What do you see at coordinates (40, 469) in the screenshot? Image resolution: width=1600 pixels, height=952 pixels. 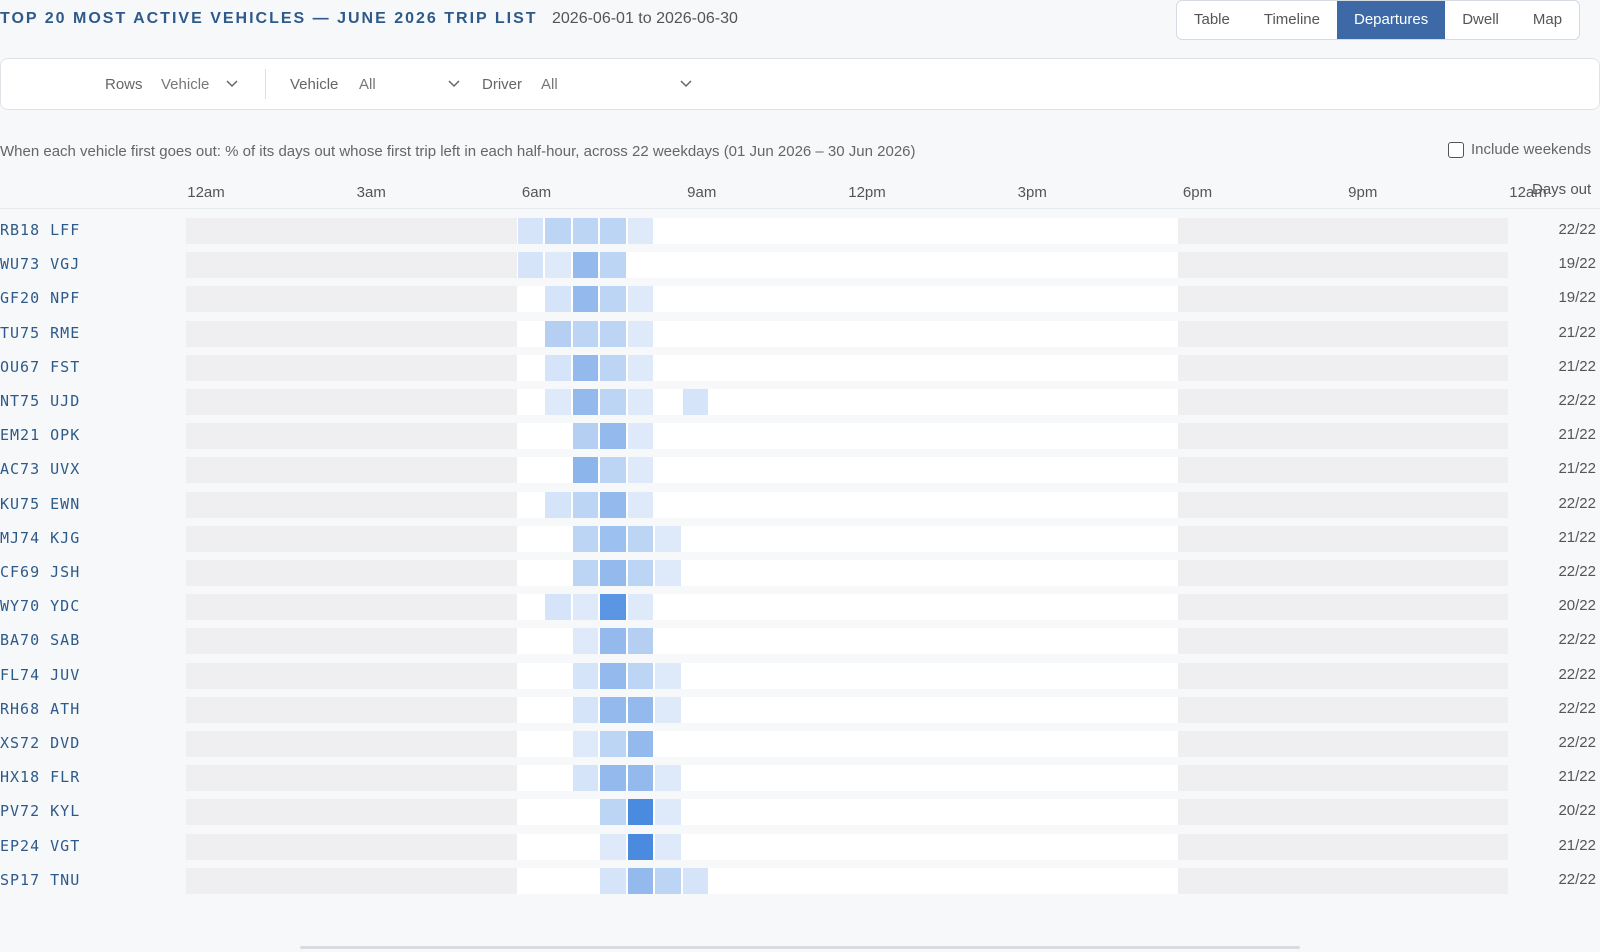 I see `vehicle-label: AC73 UVX` at bounding box center [40, 469].